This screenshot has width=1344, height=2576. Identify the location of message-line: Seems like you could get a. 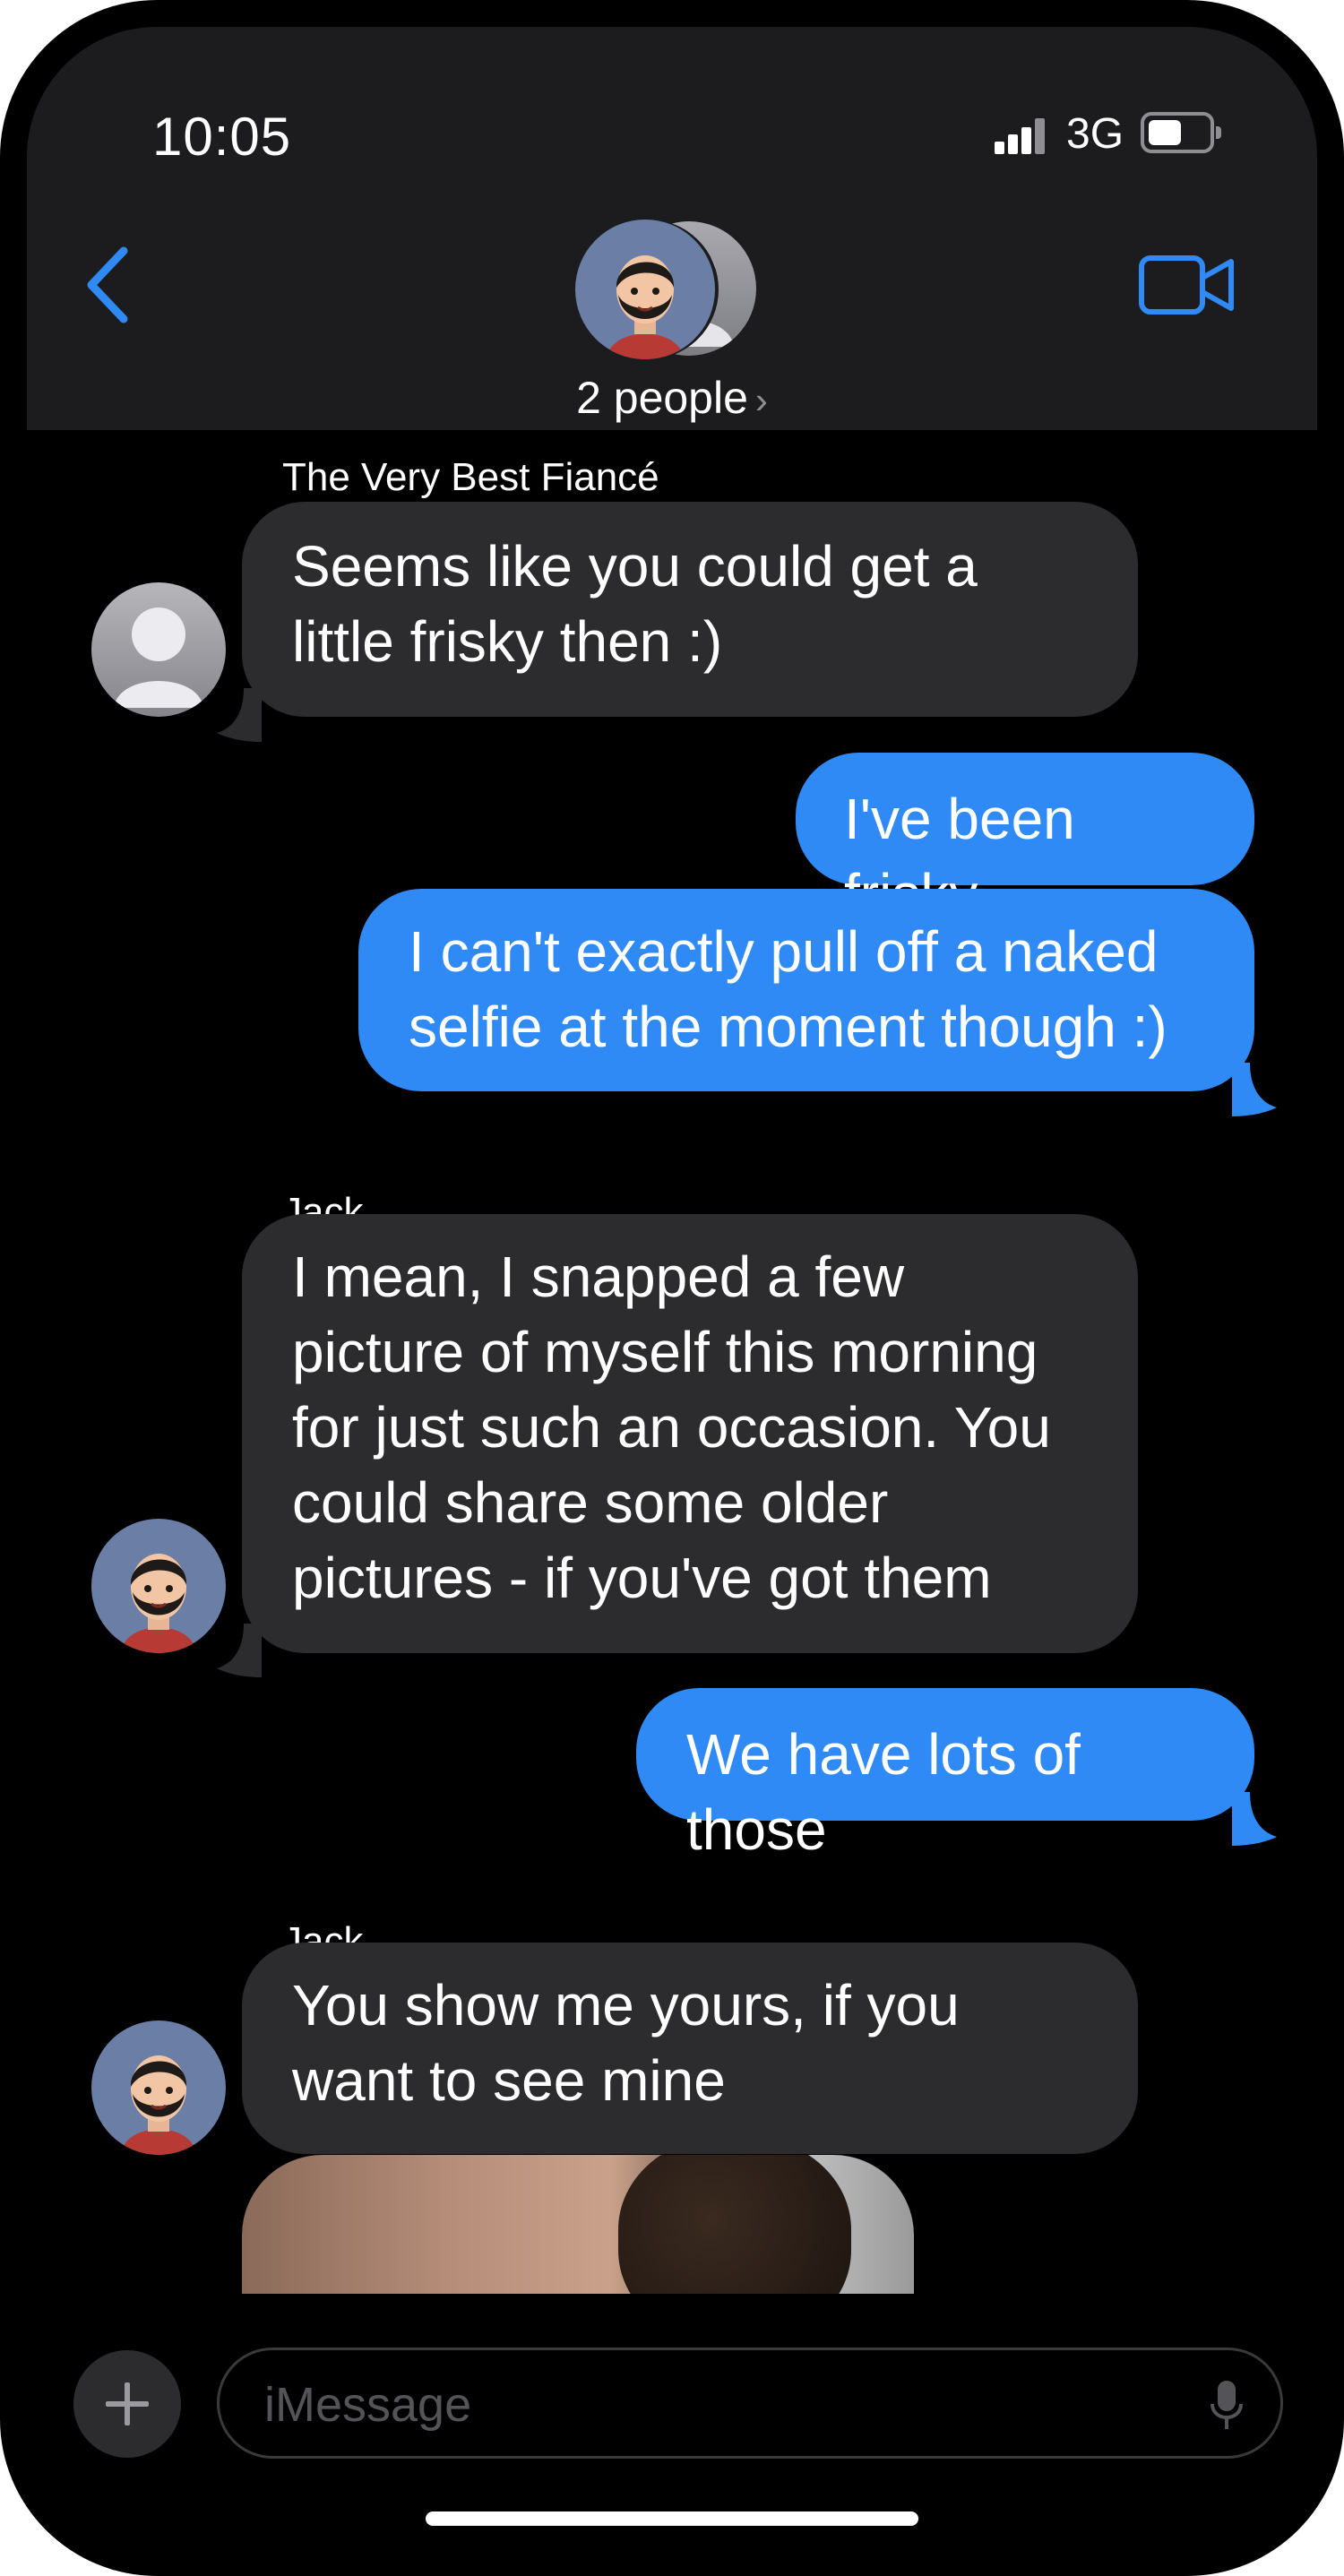
(635, 566).